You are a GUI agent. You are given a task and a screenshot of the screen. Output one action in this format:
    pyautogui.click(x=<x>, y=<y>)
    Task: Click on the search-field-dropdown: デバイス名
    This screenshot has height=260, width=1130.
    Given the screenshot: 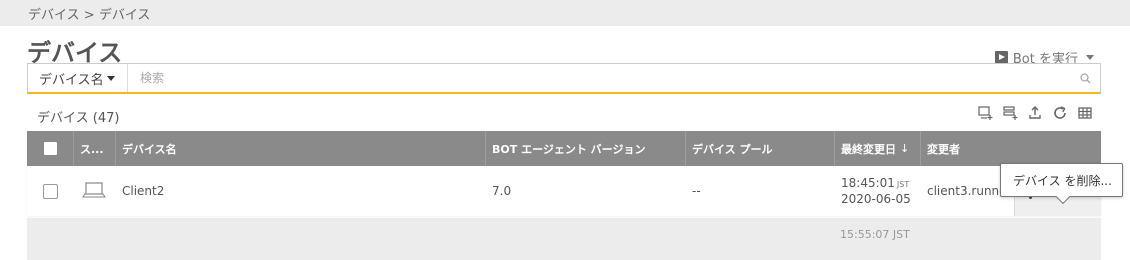 What is the action you would take?
    pyautogui.click(x=78, y=78)
    